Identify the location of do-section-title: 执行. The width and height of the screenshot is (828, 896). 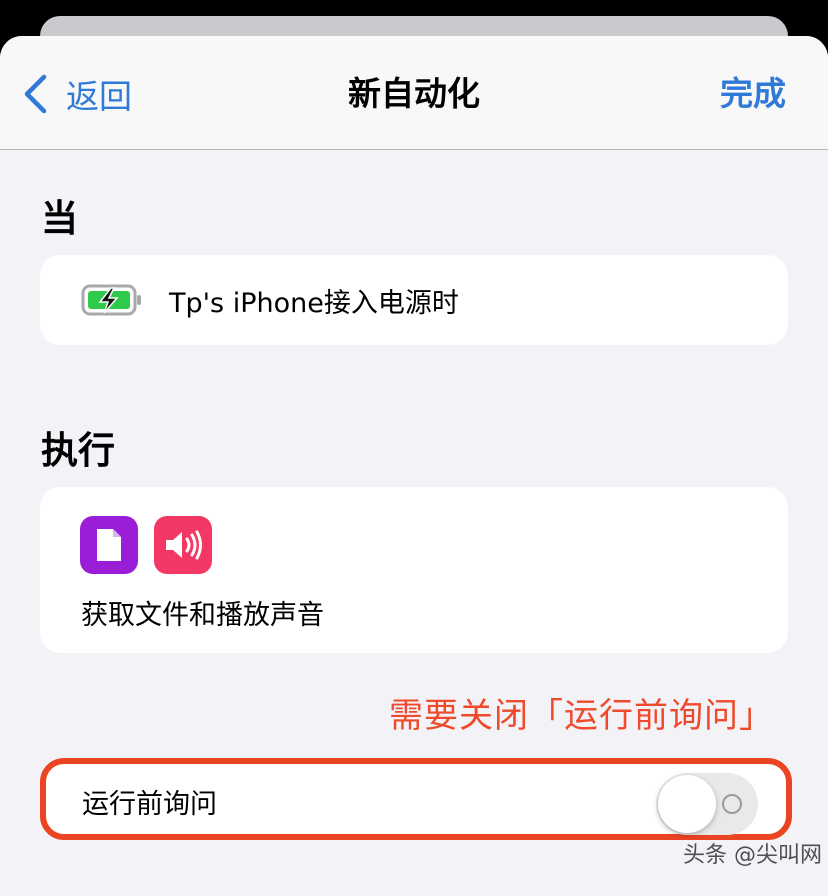
(78, 450).